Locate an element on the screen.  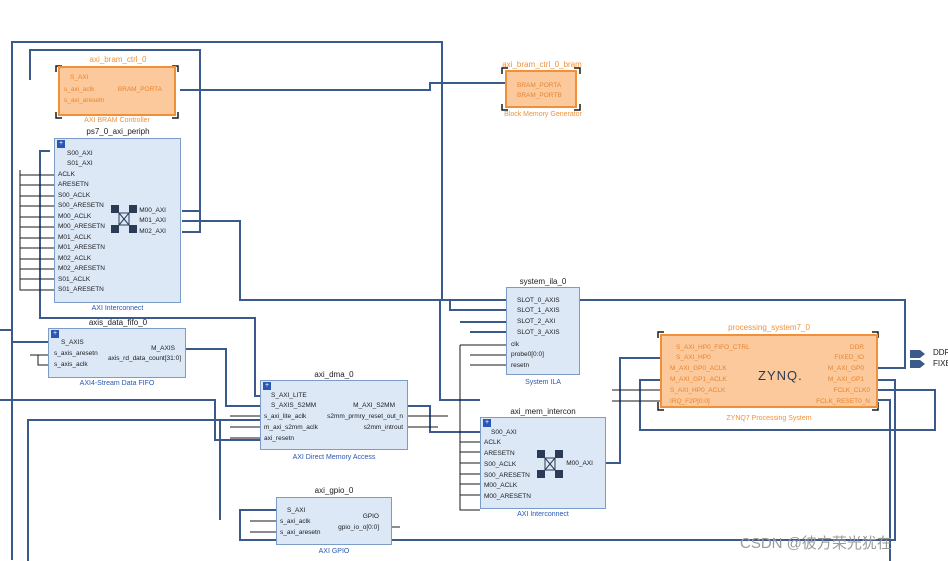
fifo-pin: s_axis_aclk is located at coordinates (71, 365).